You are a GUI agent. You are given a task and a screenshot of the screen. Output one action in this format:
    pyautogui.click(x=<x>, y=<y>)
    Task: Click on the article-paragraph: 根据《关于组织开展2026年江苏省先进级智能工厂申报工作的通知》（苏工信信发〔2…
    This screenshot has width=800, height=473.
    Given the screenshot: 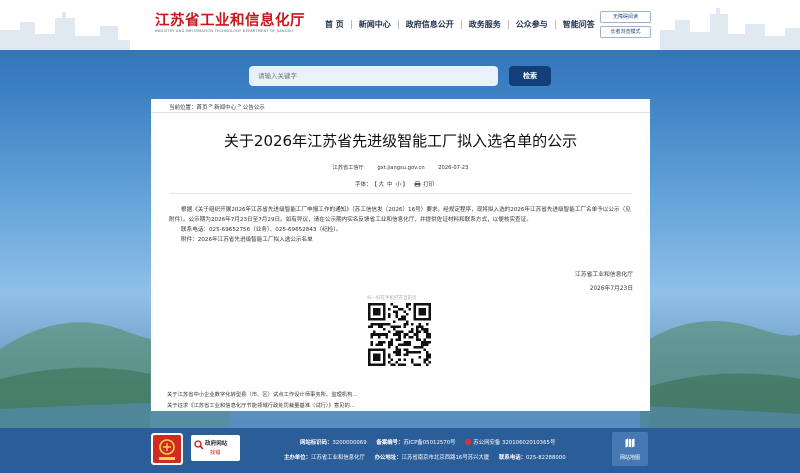 What is the action you would take?
    pyautogui.click(x=400, y=215)
    